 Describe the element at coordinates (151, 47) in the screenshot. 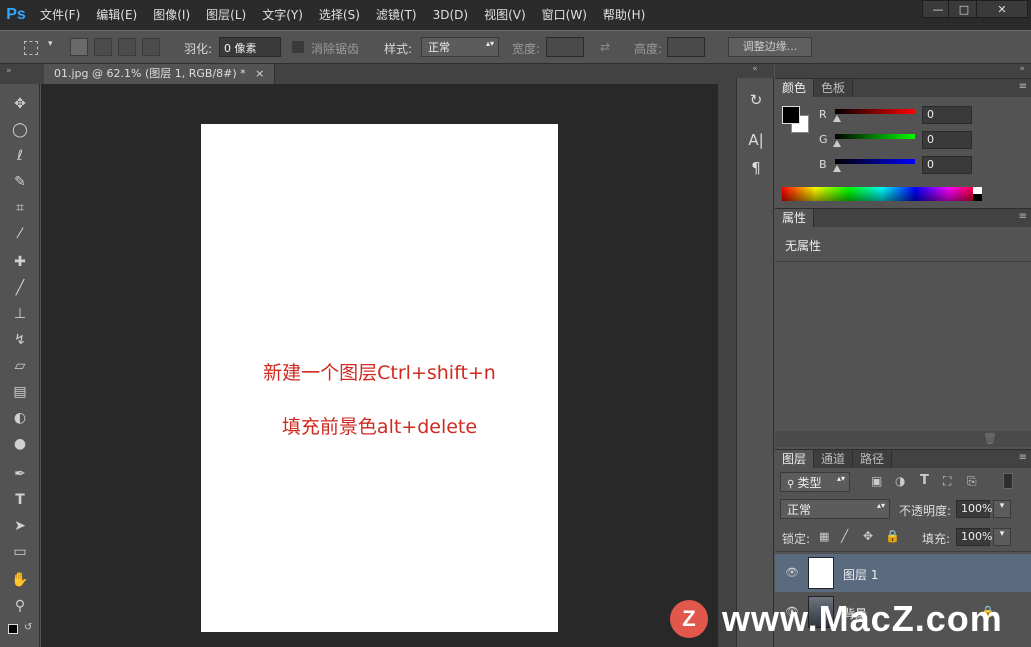

I see `intersect-selection-icon` at that location.